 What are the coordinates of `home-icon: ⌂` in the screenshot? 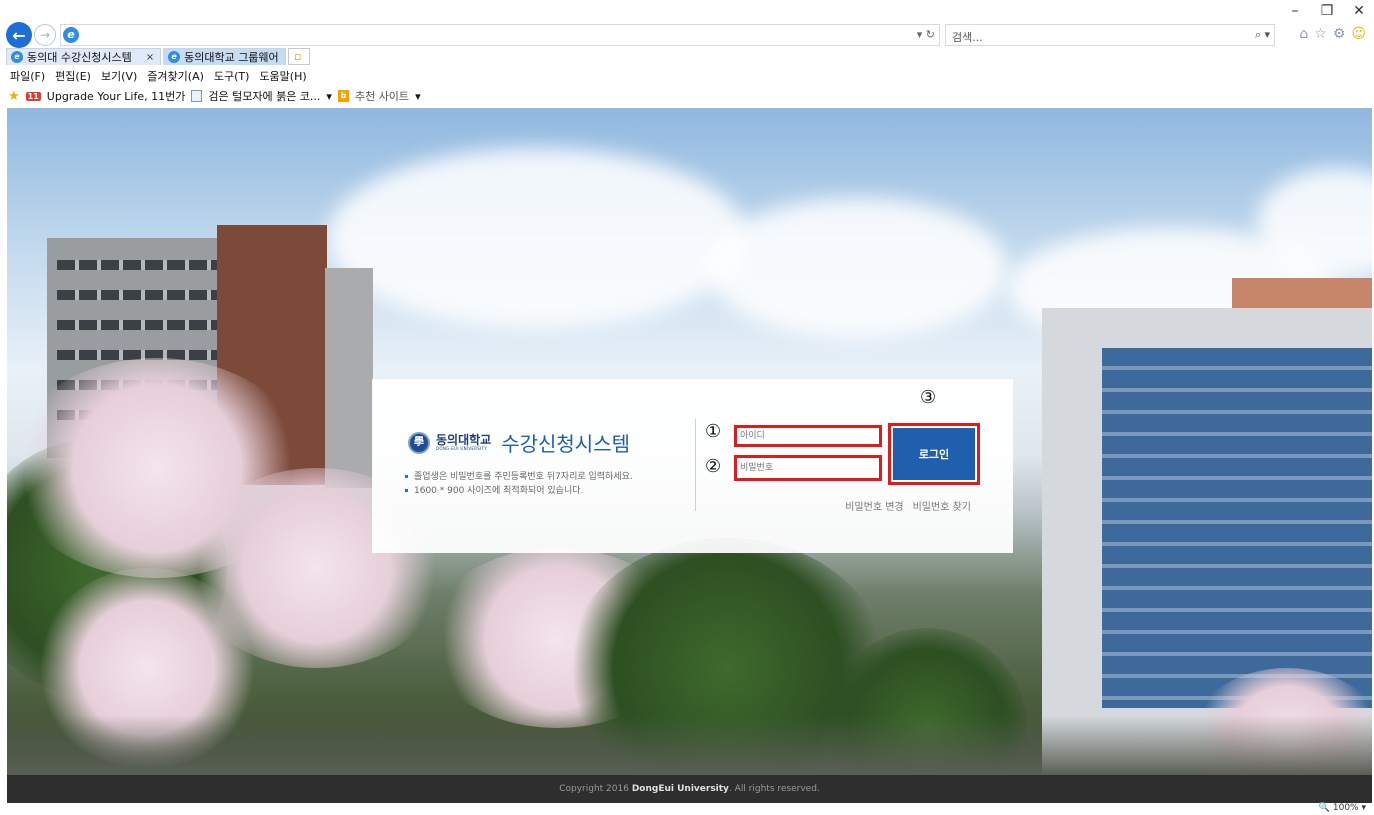 It's located at (1303, 34).